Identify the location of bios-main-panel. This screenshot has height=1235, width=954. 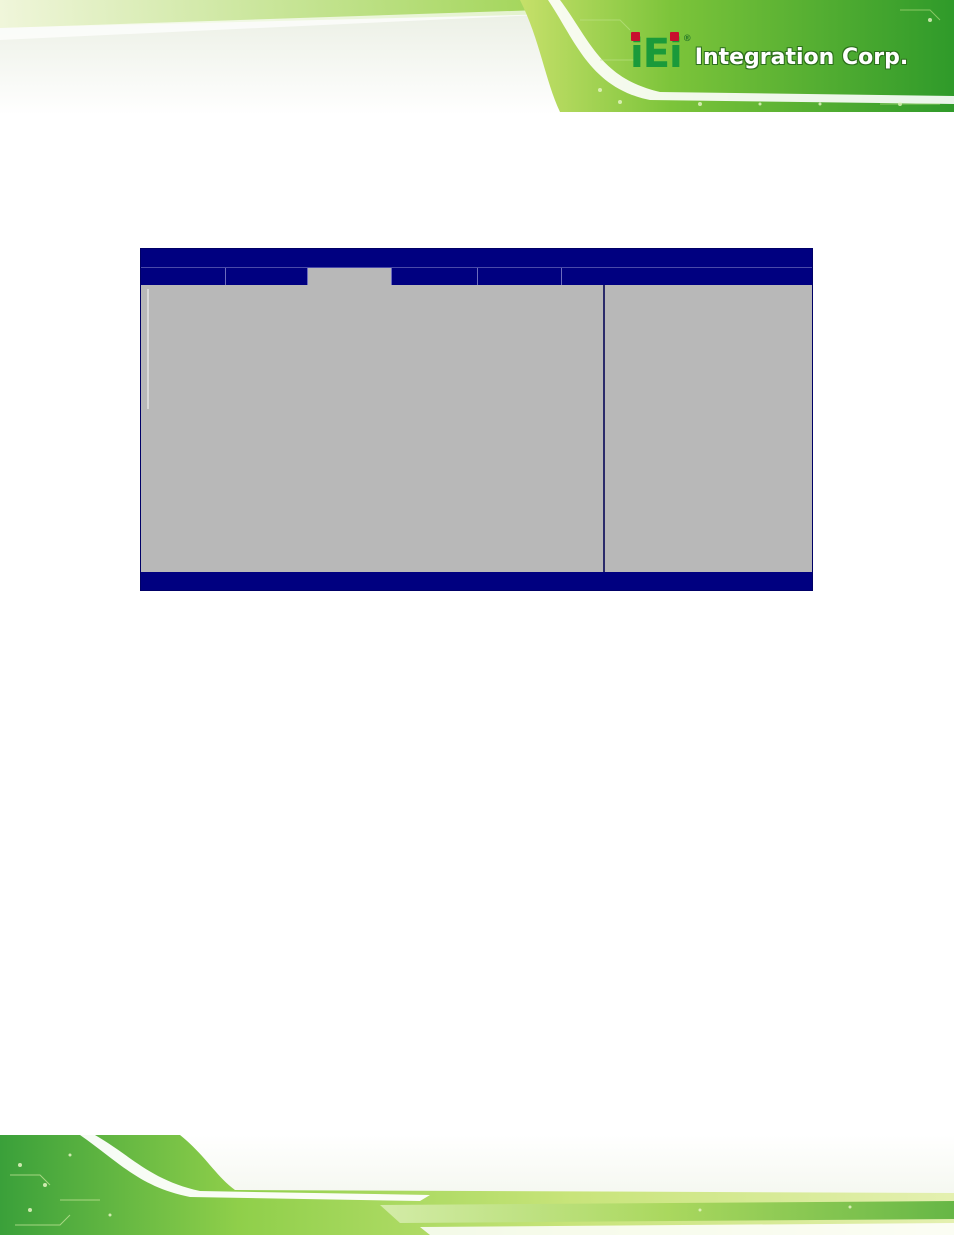
(372, 428).